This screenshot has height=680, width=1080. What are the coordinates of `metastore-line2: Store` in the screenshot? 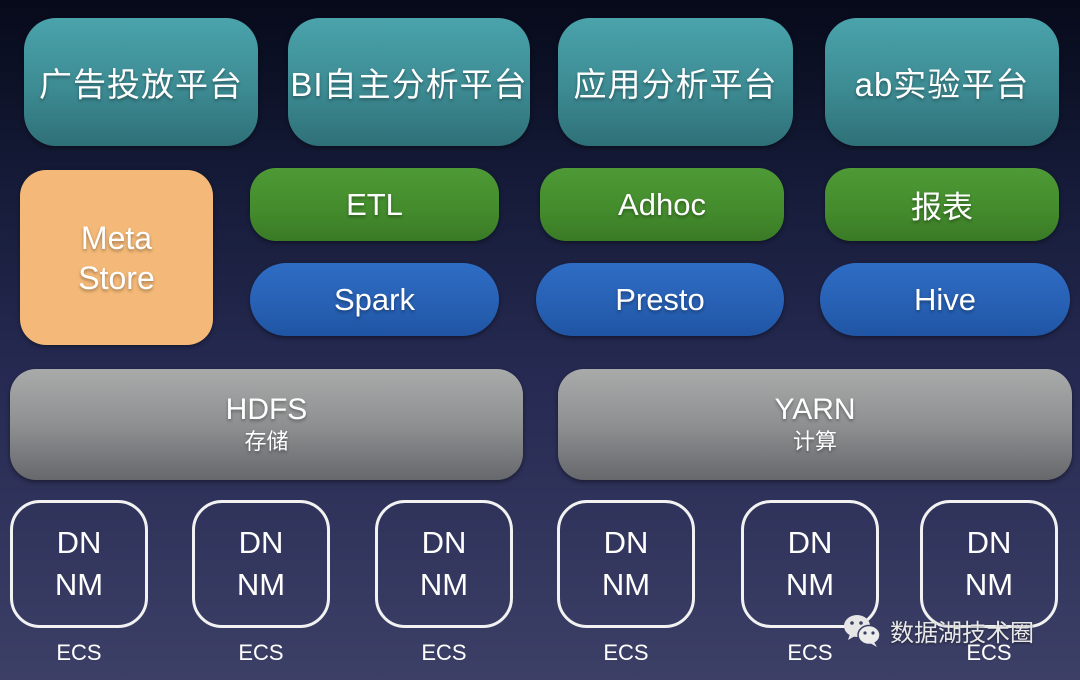 It's located at (116, 277).